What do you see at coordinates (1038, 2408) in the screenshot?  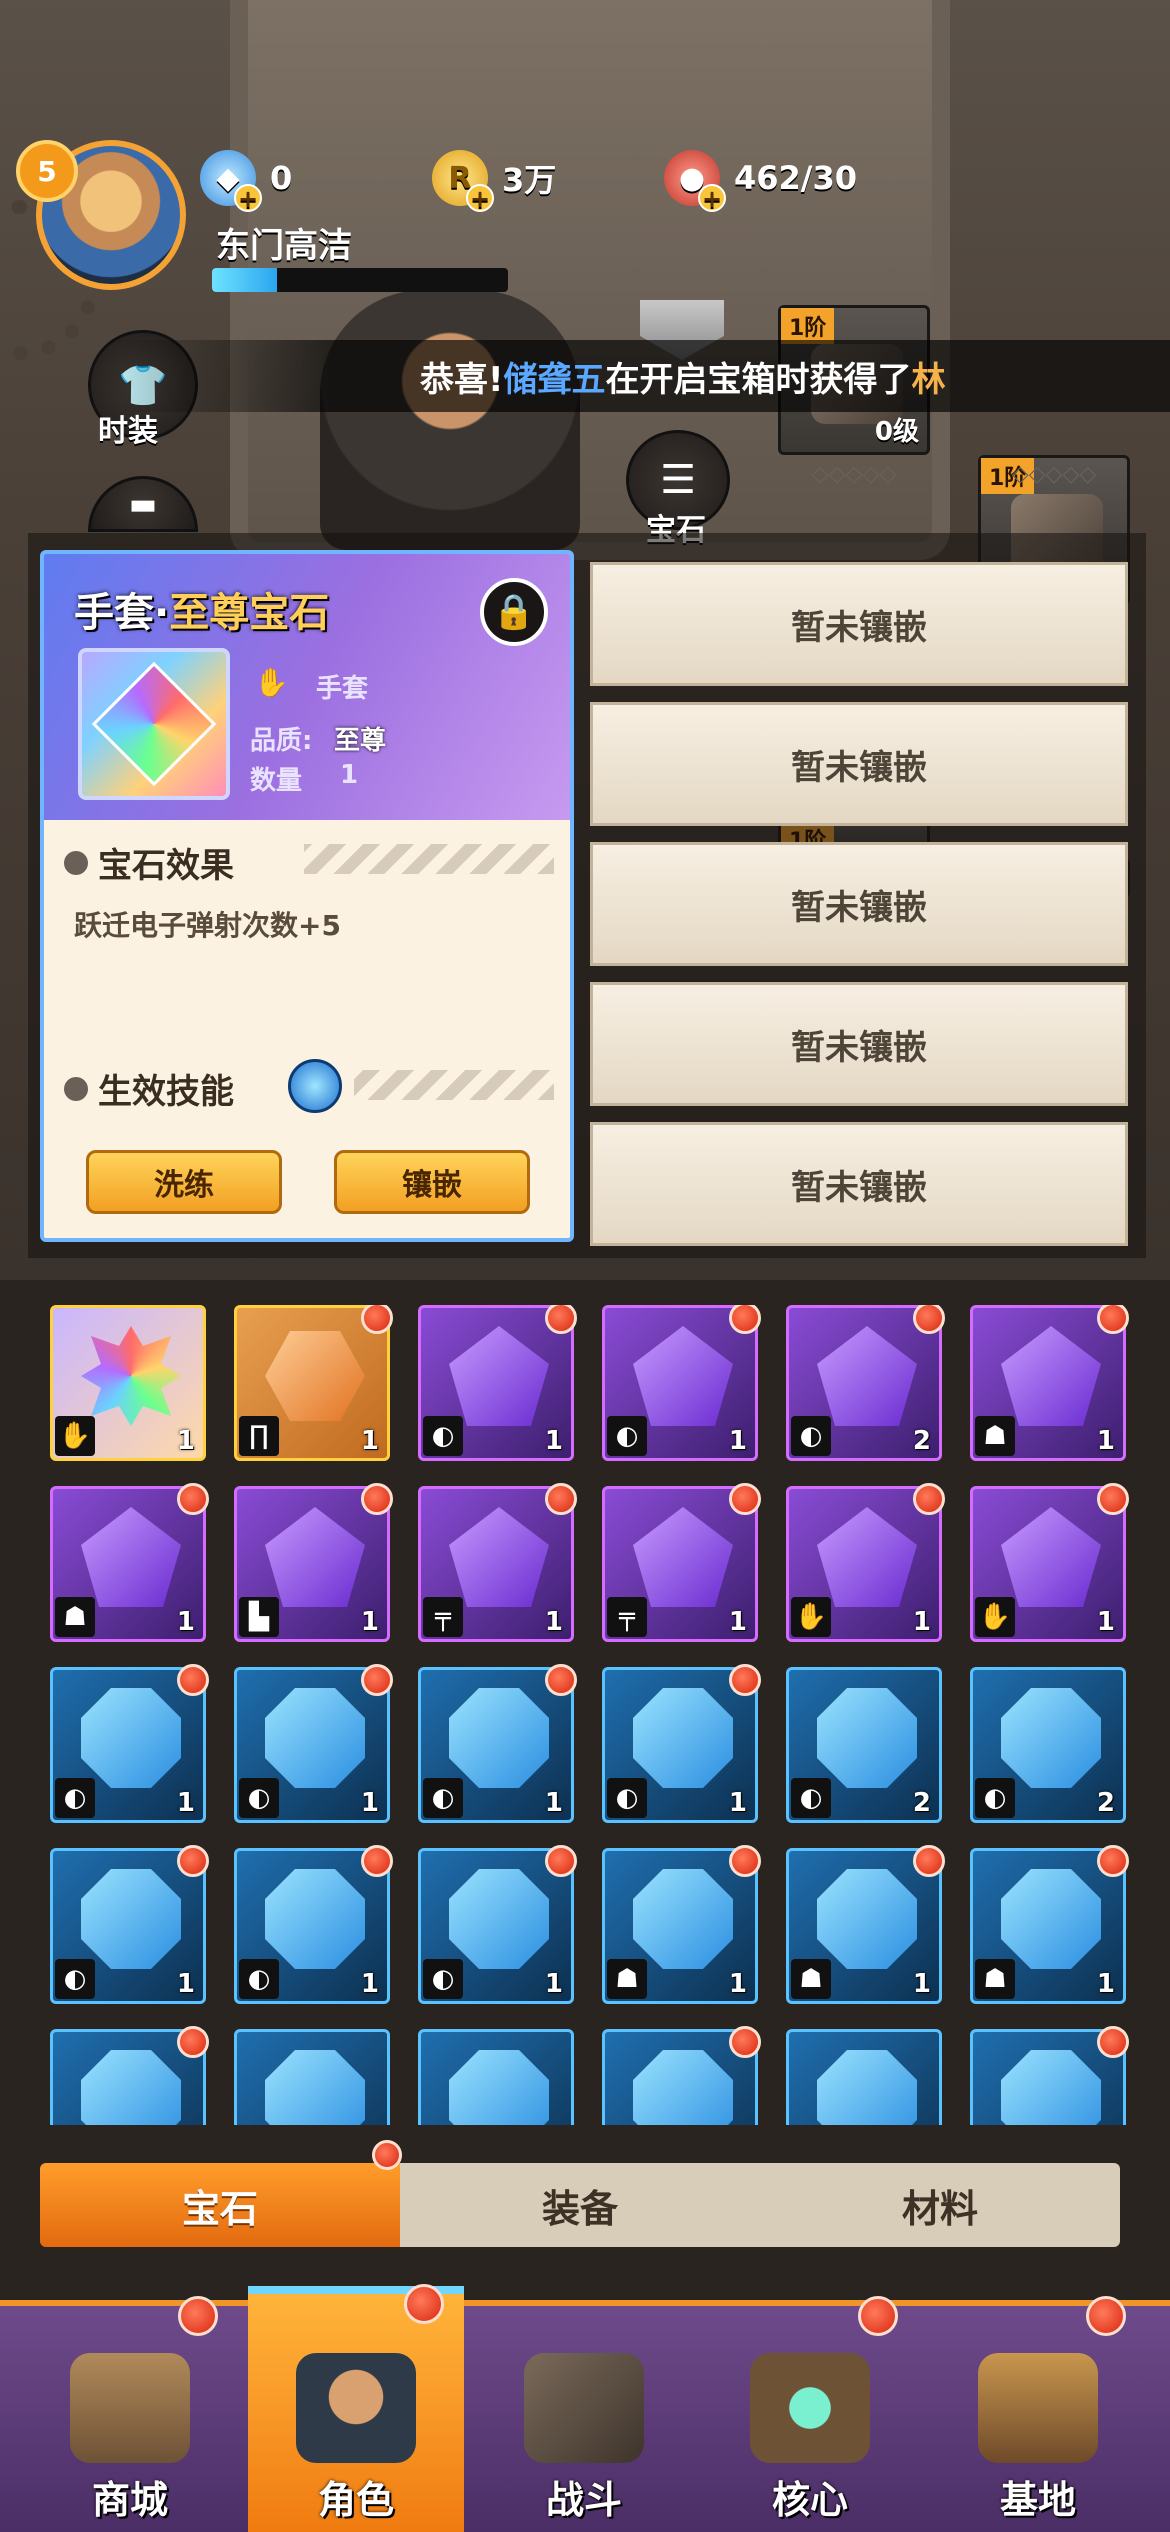 I see `base-icon` at bounding box center [1038, 2408].